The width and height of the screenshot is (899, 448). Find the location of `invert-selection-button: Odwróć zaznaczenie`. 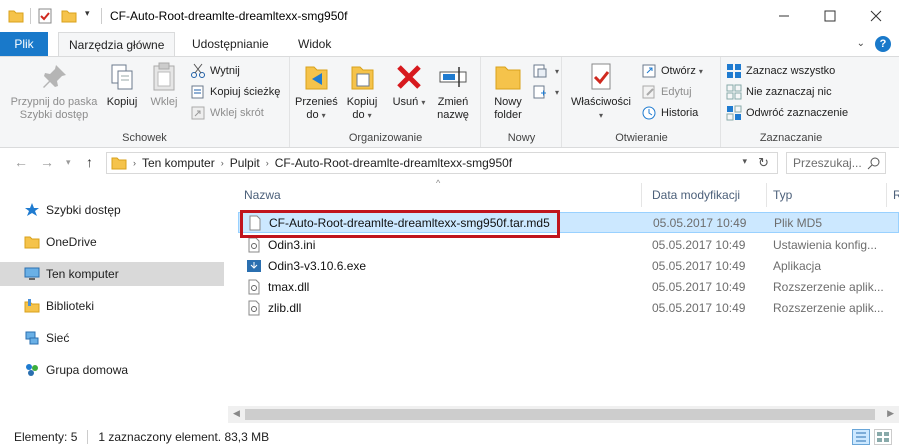

invert-selection-button: Odwróć zaznaczenie is located at coordinates (787, 113).